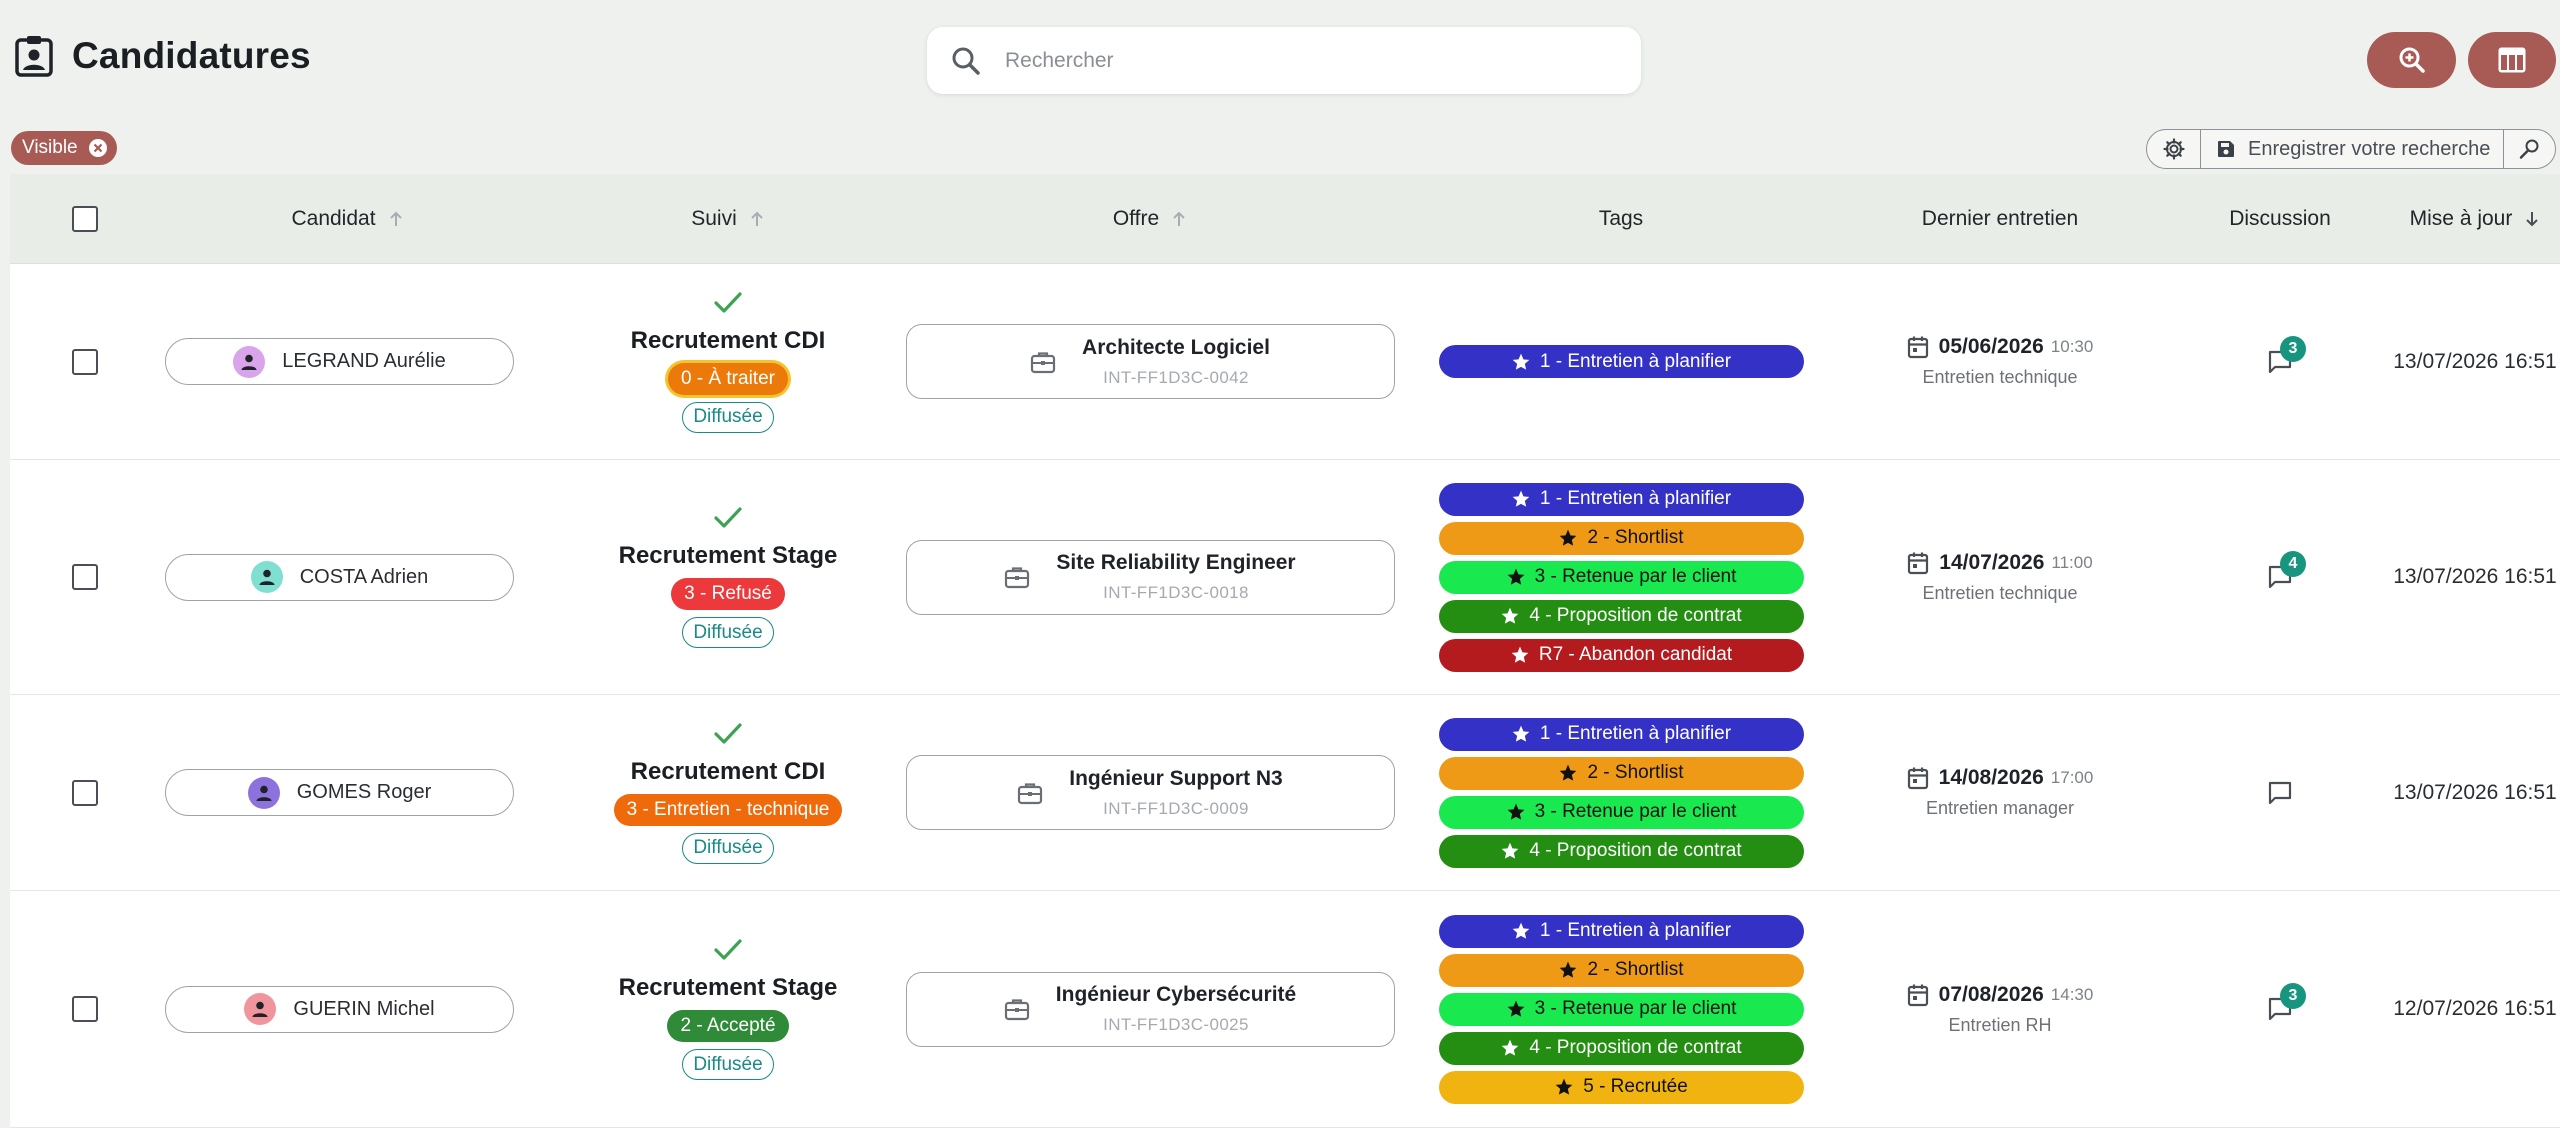  I want to click on offer-card: Ingénieur Cybersécurité INT-FF1D3C-0025, so click(1150, 1009).